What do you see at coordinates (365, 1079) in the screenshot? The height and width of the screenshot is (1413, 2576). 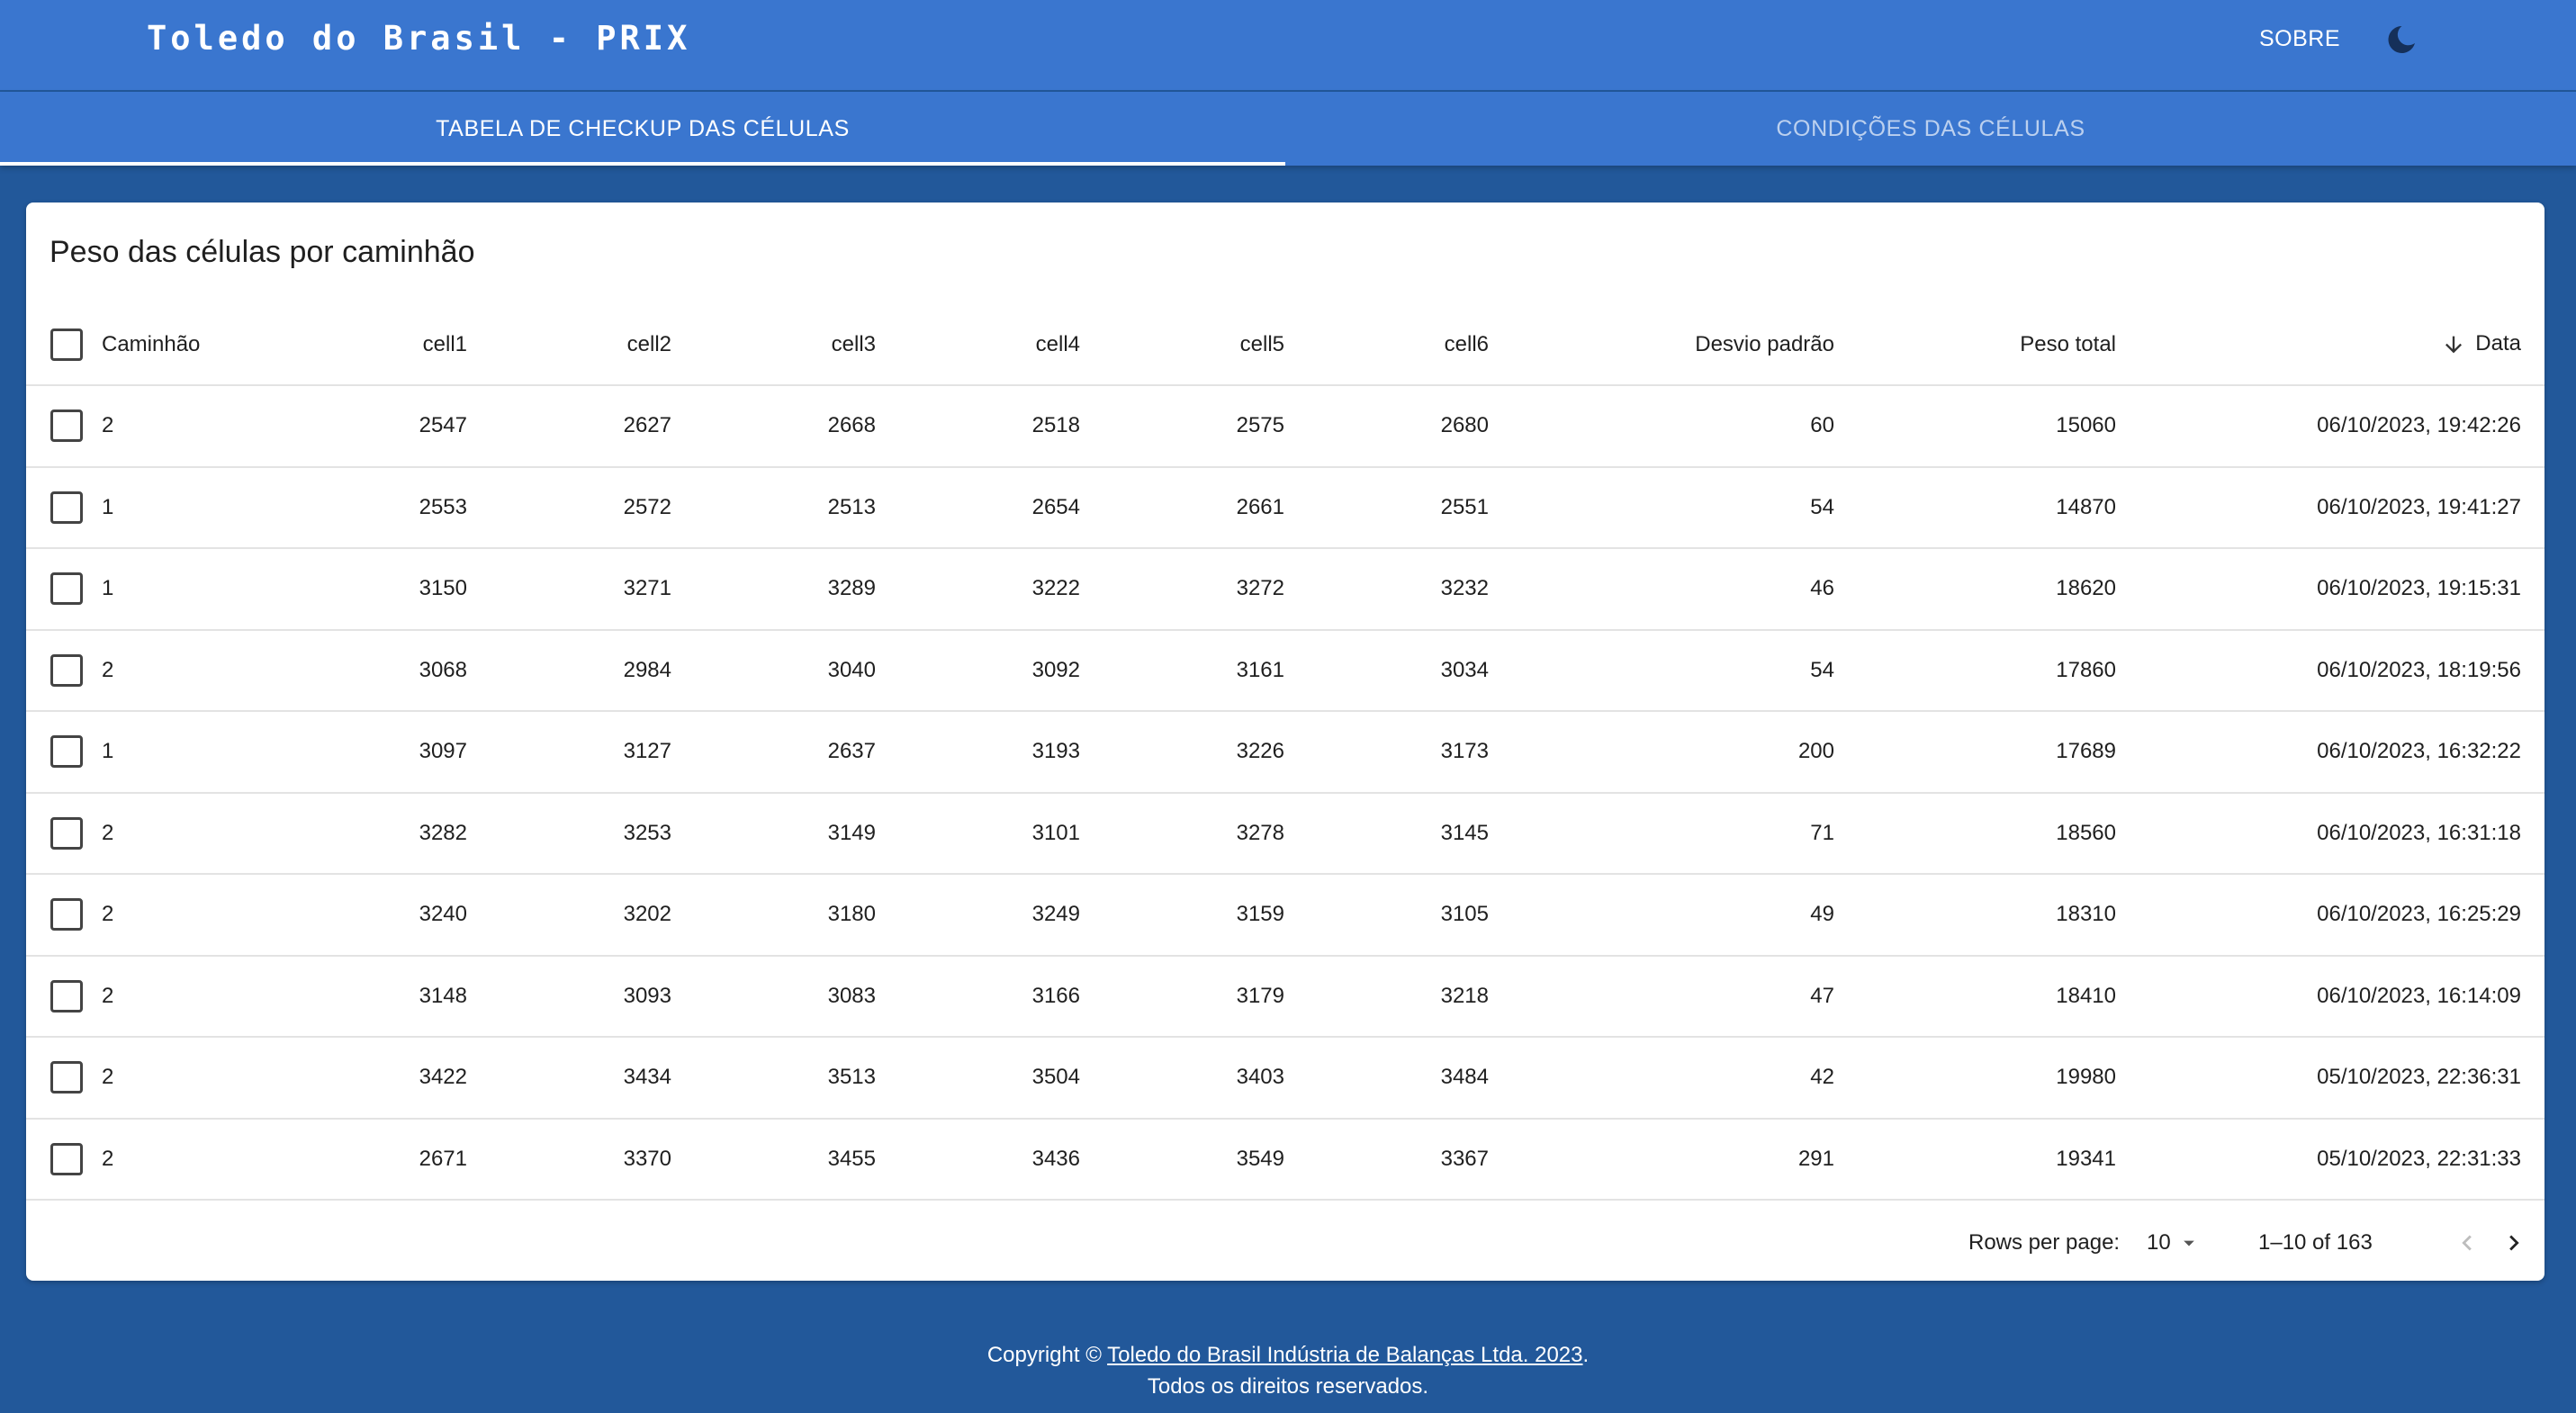 I see `cell-value-cell1: 3422` at bounding box center [365, 1079].